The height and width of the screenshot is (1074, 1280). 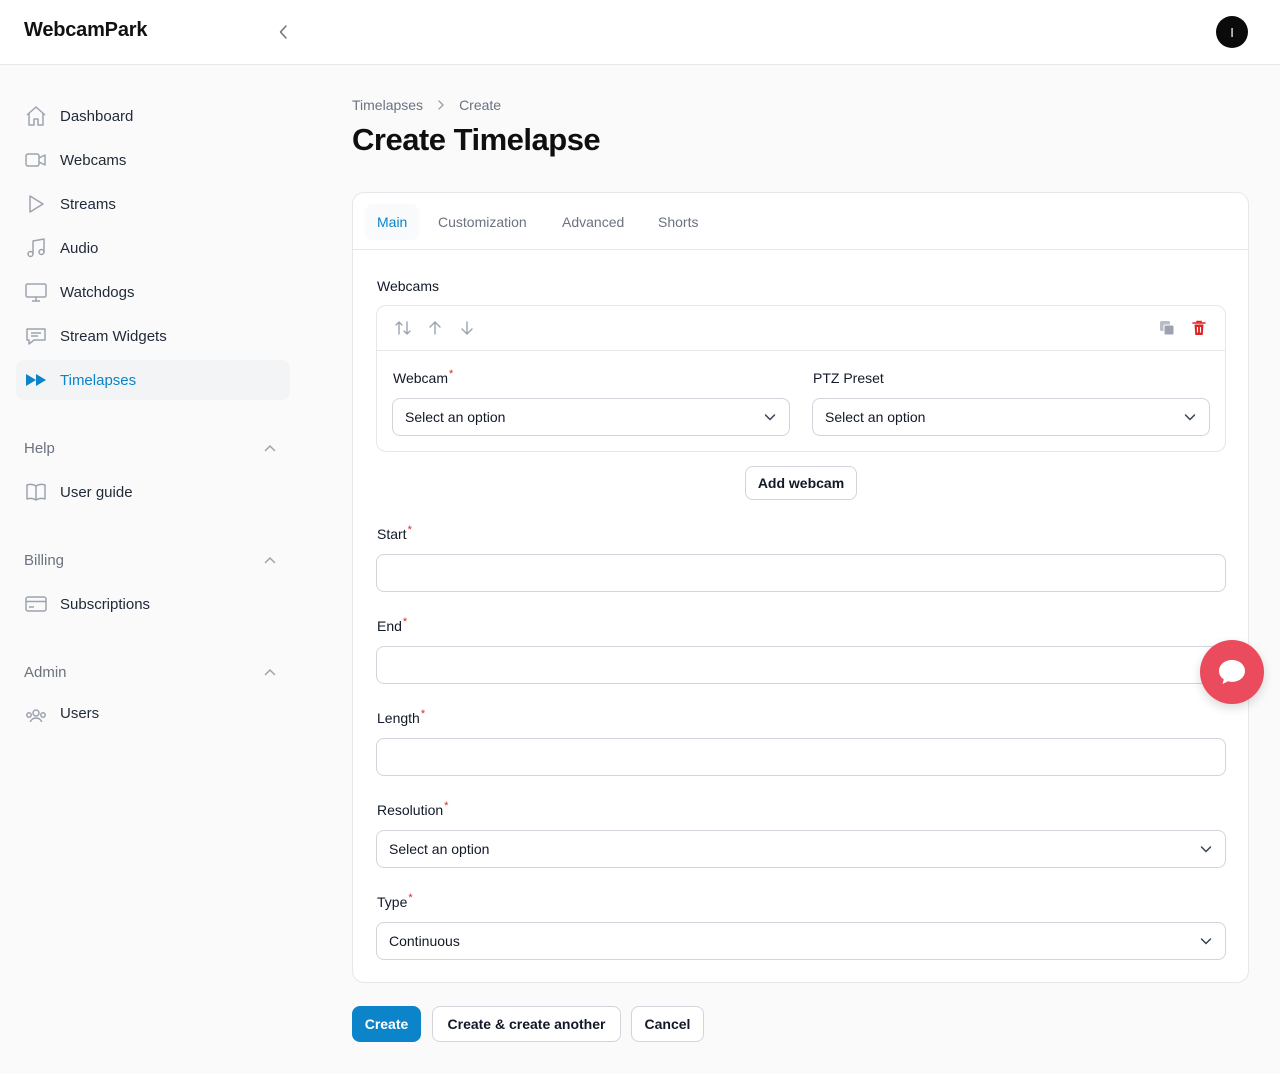 What do you see at coordinates (36, 292) in the screenshot?
I see `monitor-icon` at bounding box center [36, 292].